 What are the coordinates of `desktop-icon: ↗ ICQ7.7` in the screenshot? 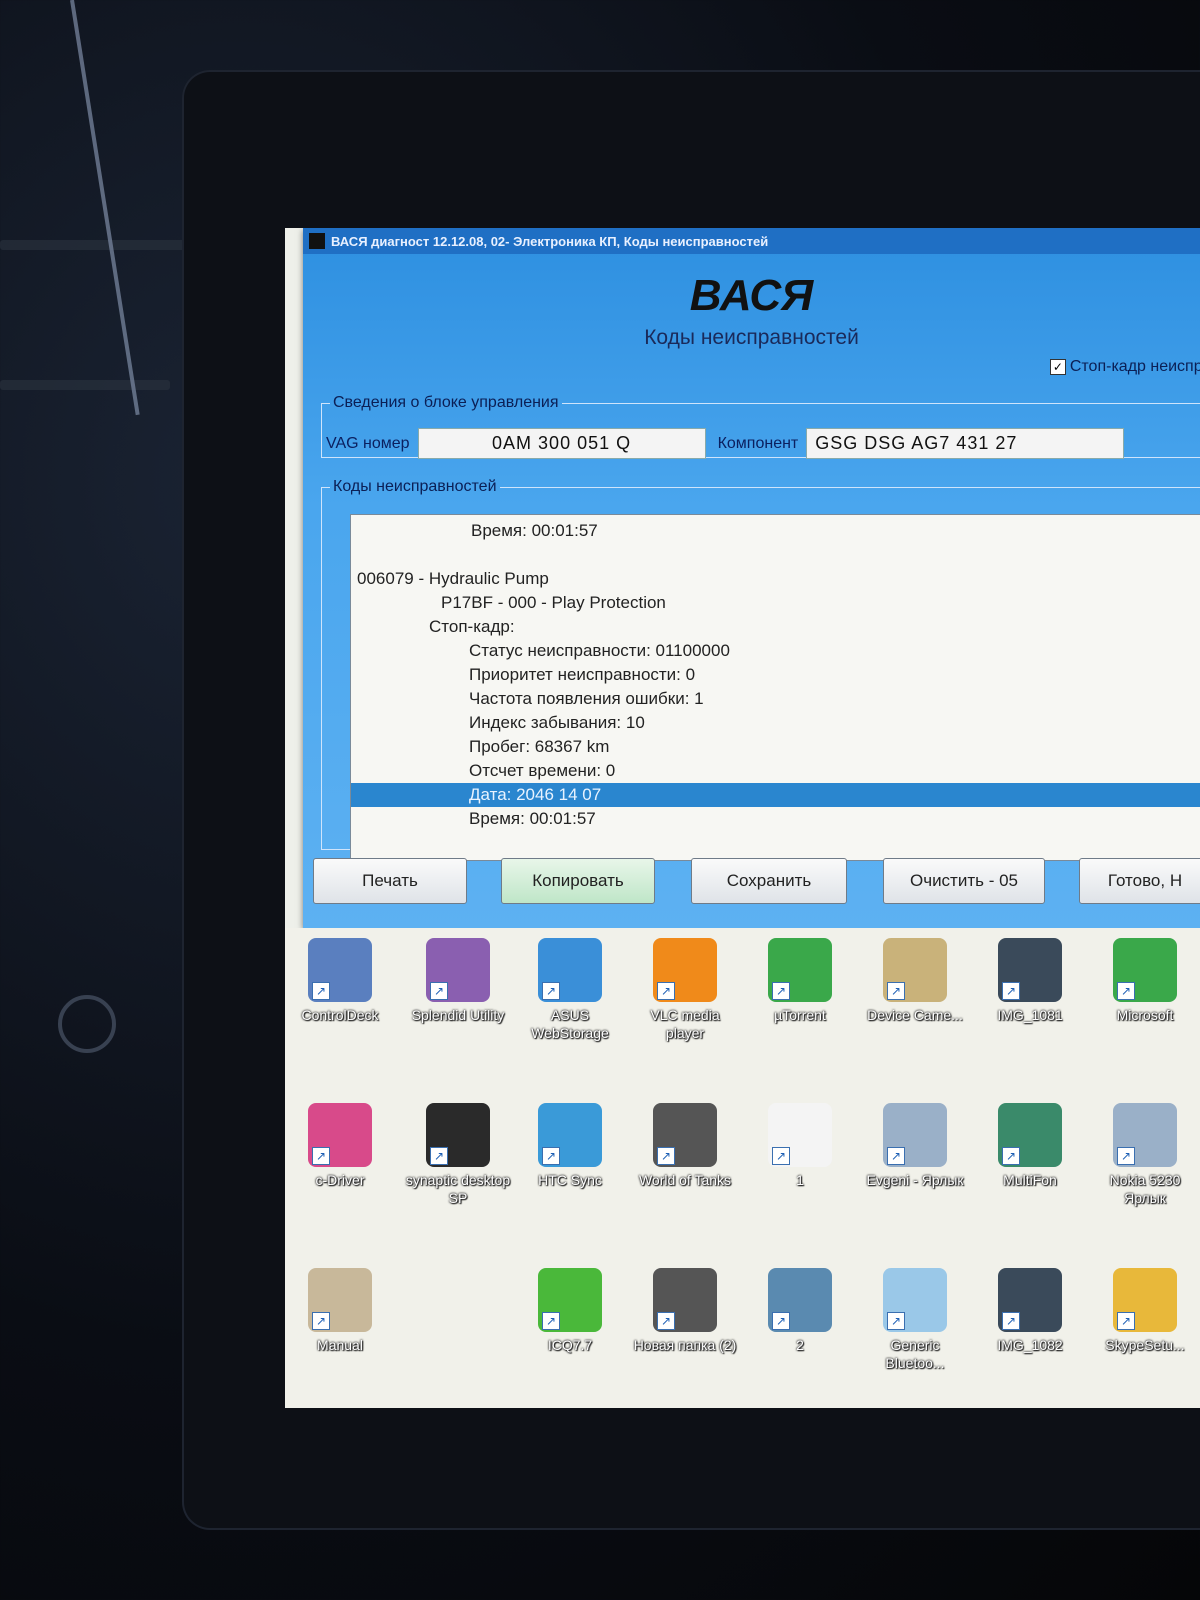 It's located at (570, 1311).